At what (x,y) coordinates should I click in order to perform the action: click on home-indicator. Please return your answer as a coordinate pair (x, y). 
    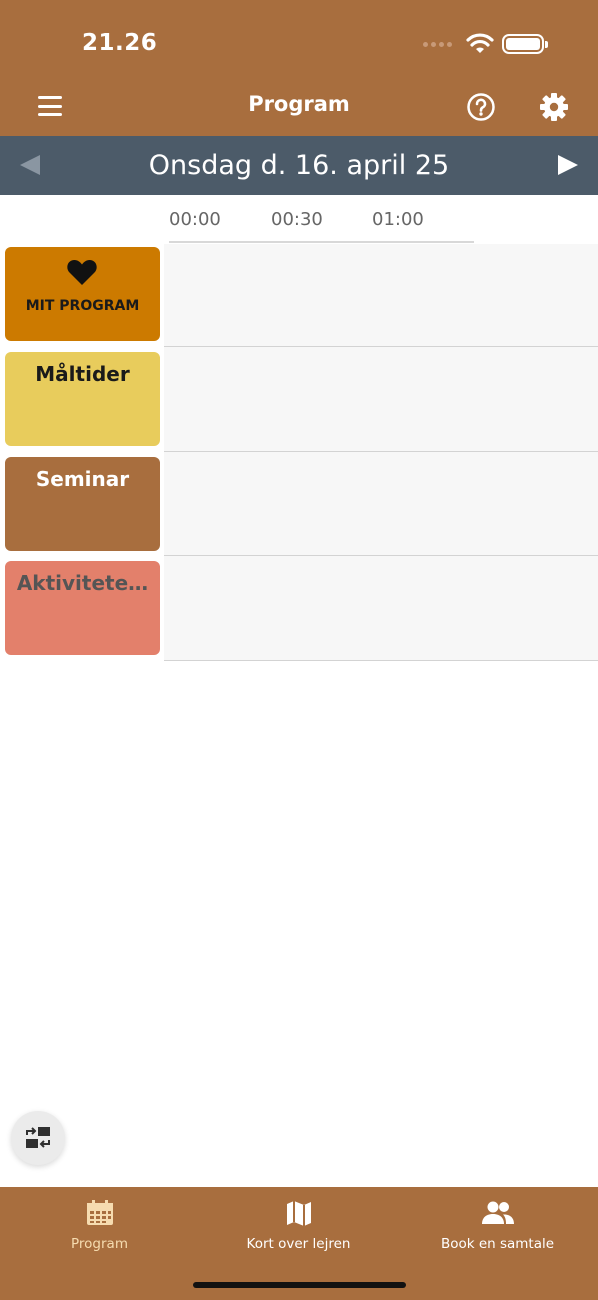
    Looking at the image, I should click on (299, 1285).